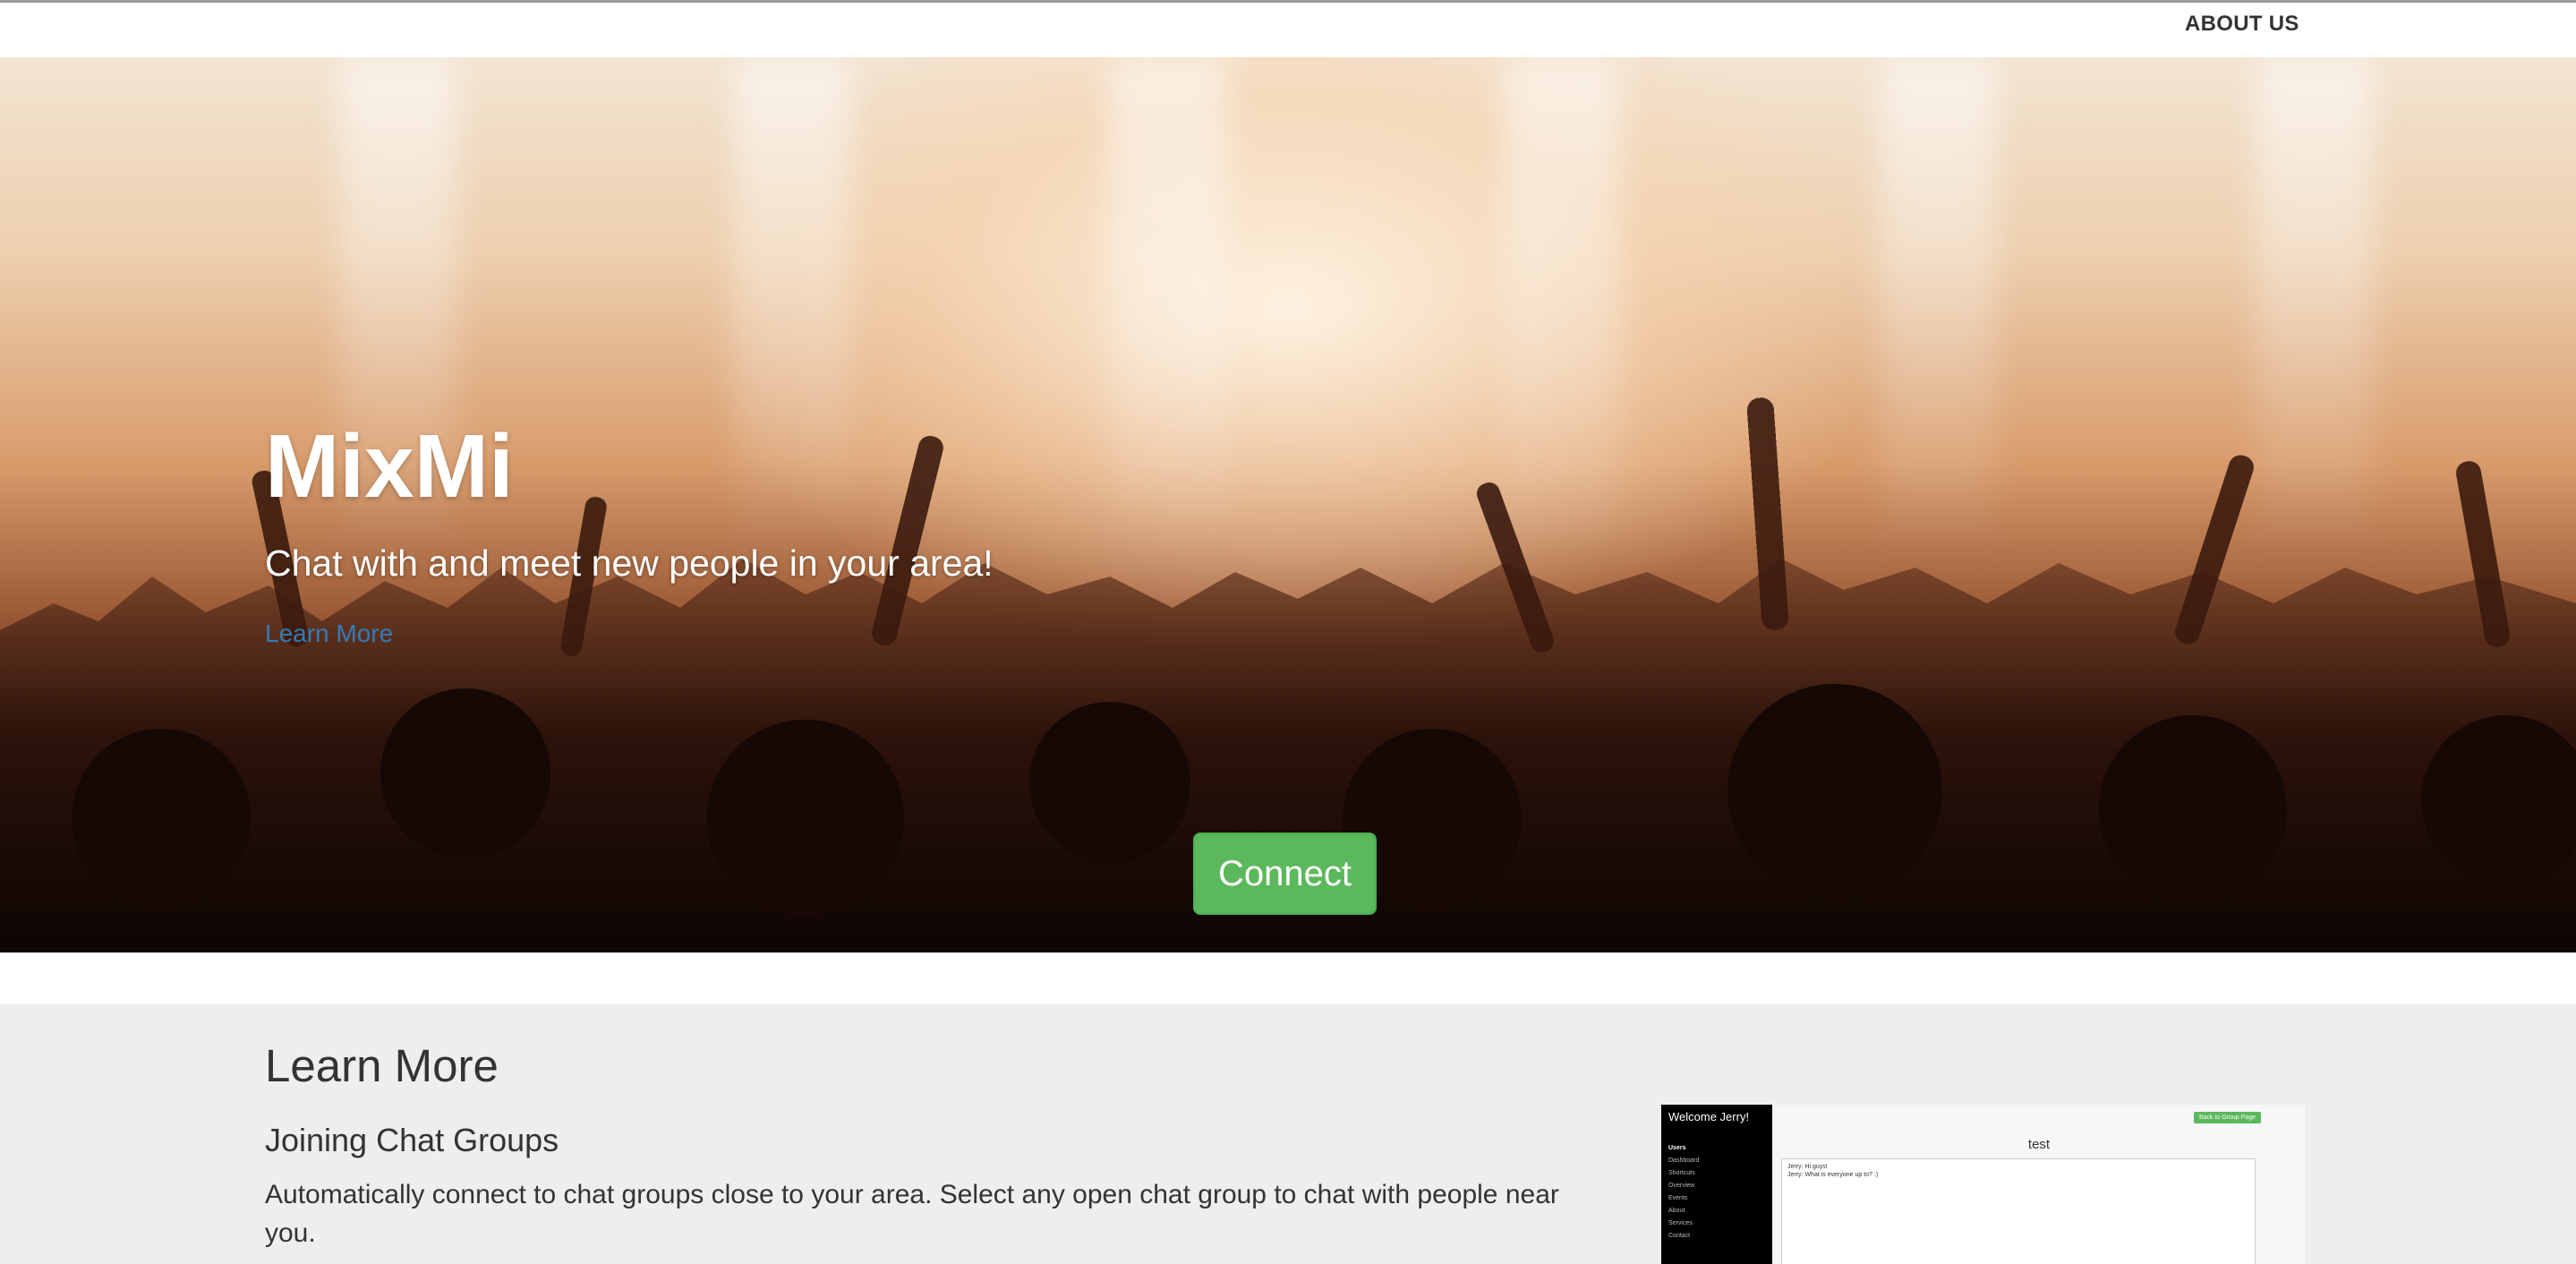 This screenshot has width=2576, height=1264. What do you see at coordinates (1680, 1223) in the screenshot?
I see `preview-menu-item: Services` at bounding box center [1680, 1223].